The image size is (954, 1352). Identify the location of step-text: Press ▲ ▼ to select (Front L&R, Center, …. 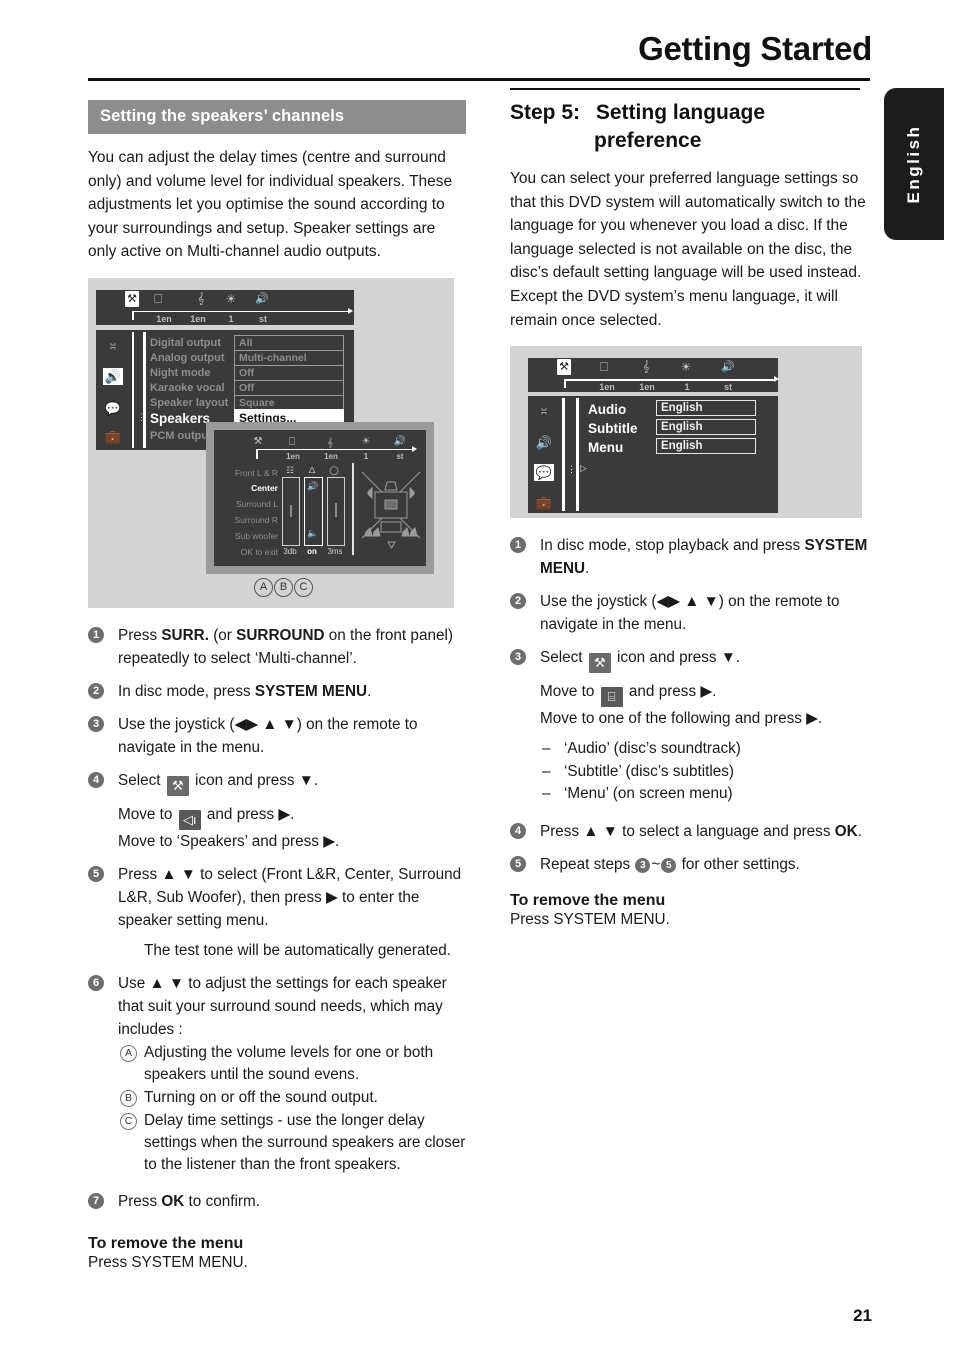
(290, 897).